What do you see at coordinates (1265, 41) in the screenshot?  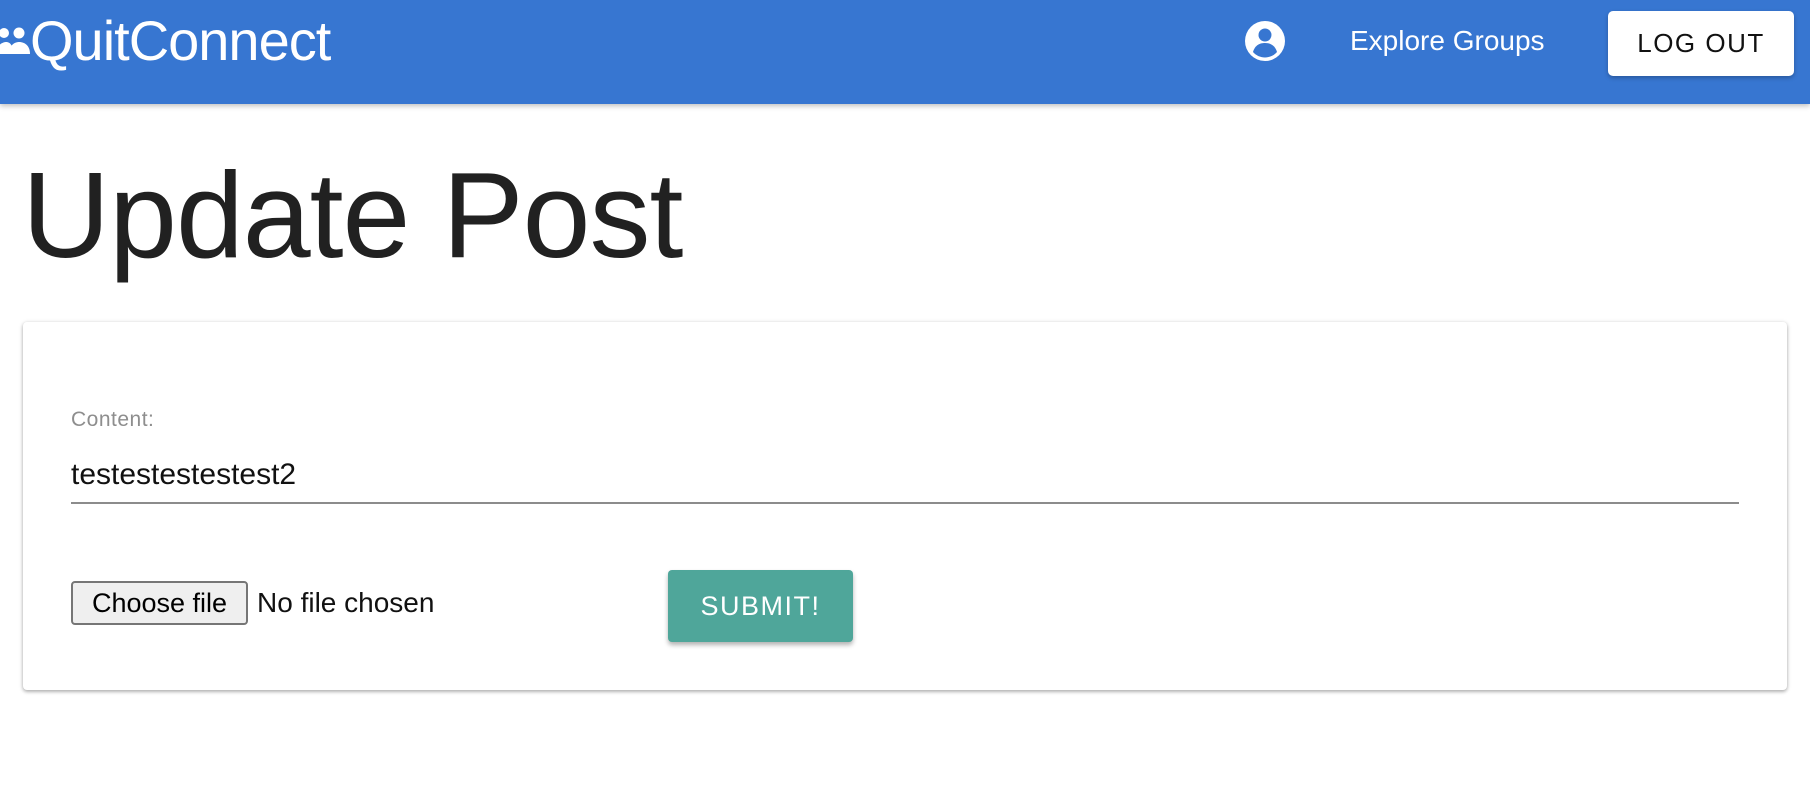 I see `account-circle-icon` at bounding box center [1265, 41].